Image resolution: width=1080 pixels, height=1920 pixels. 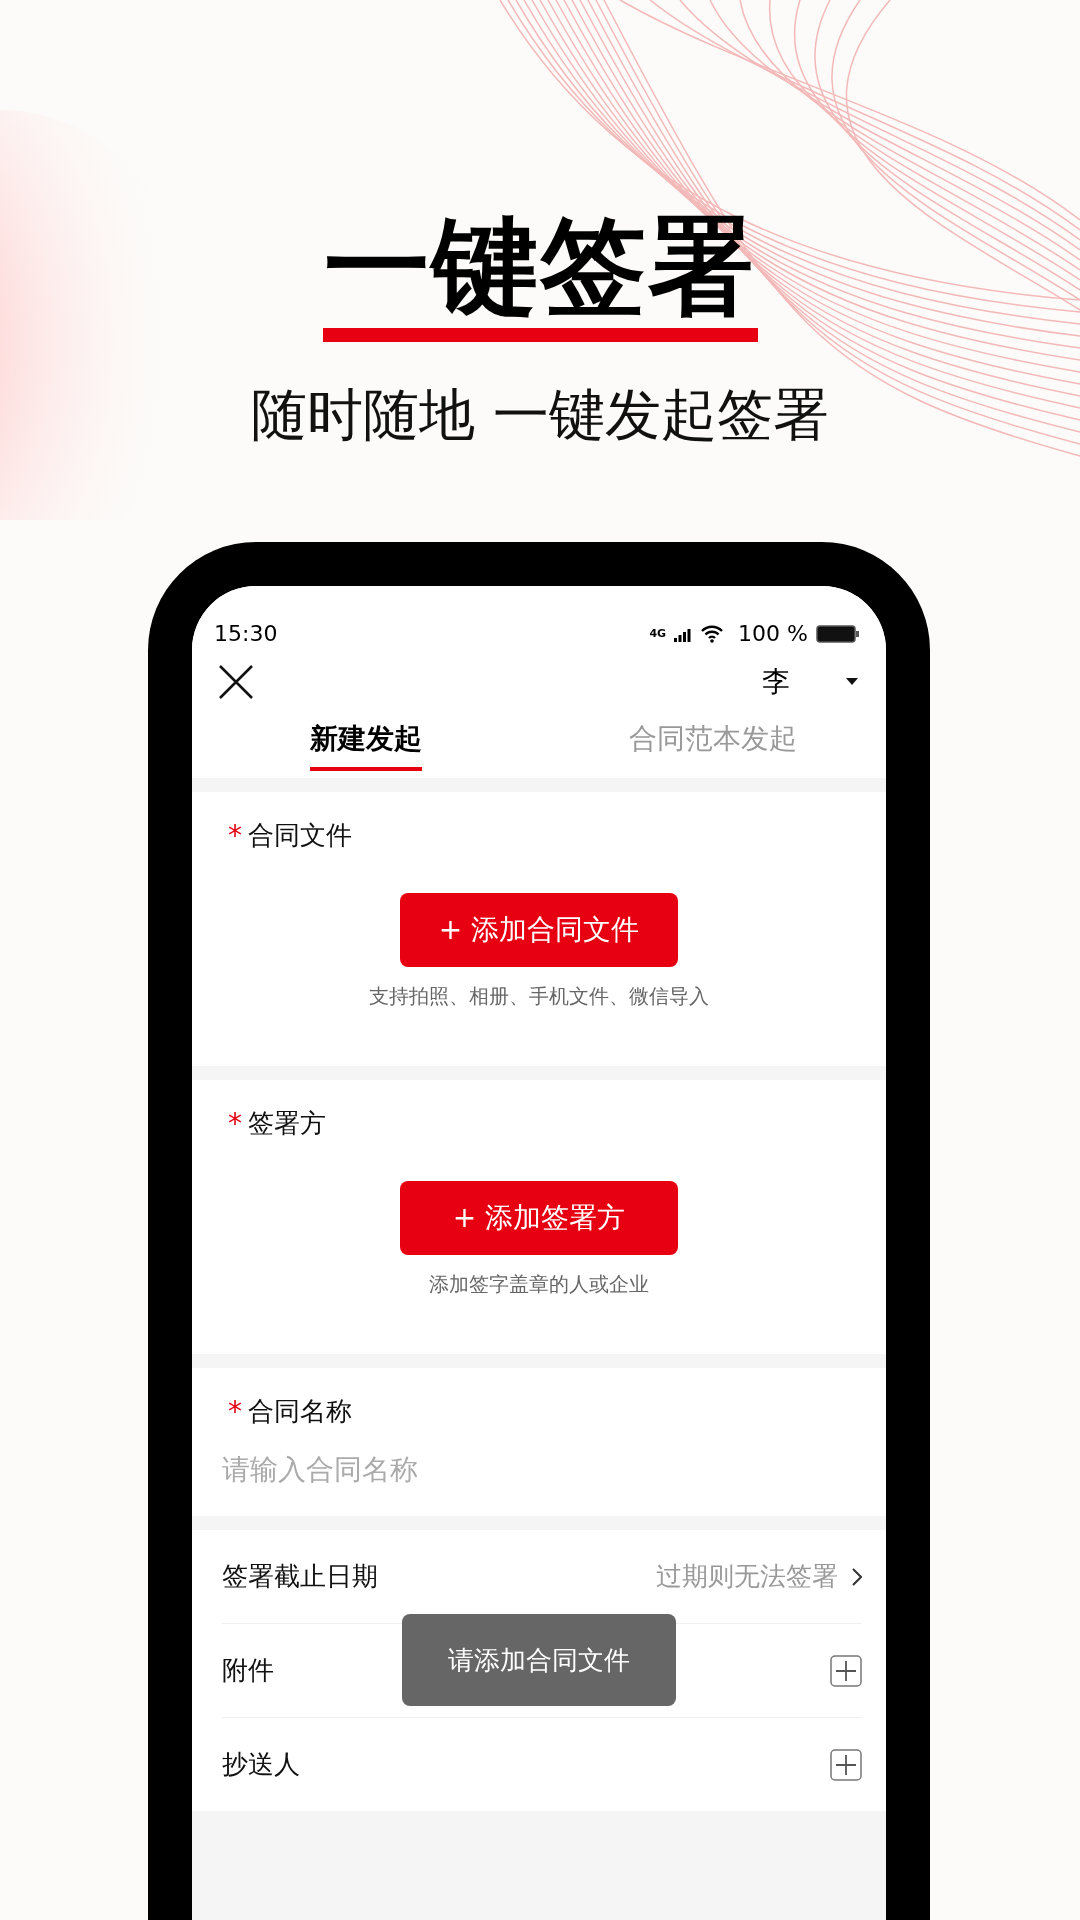 What do you see at coordinates (857, 1576) in the screenshot?
I see `chevron-right-icon` at bounding box center [857, 1576].